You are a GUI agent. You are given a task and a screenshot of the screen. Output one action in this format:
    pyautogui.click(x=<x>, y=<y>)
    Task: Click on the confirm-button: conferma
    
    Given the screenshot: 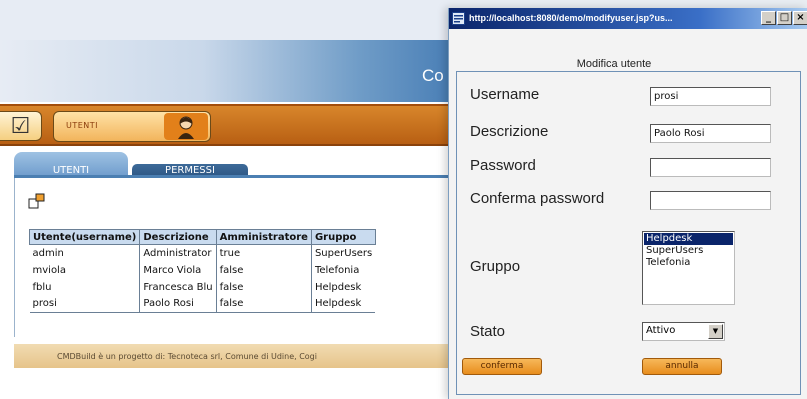 What is the action you would take?
    pyautogui.click(x=502, y=366)
    